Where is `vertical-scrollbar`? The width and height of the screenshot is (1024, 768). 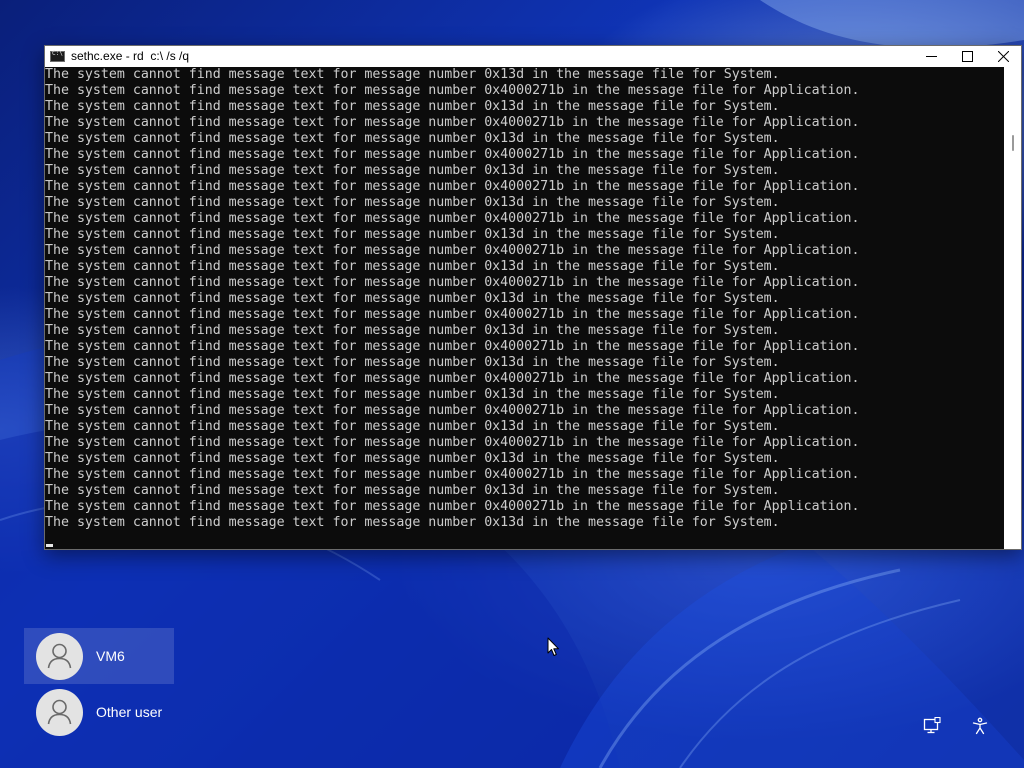
vertical-scrollbar is located at coordinates (1012, 308).